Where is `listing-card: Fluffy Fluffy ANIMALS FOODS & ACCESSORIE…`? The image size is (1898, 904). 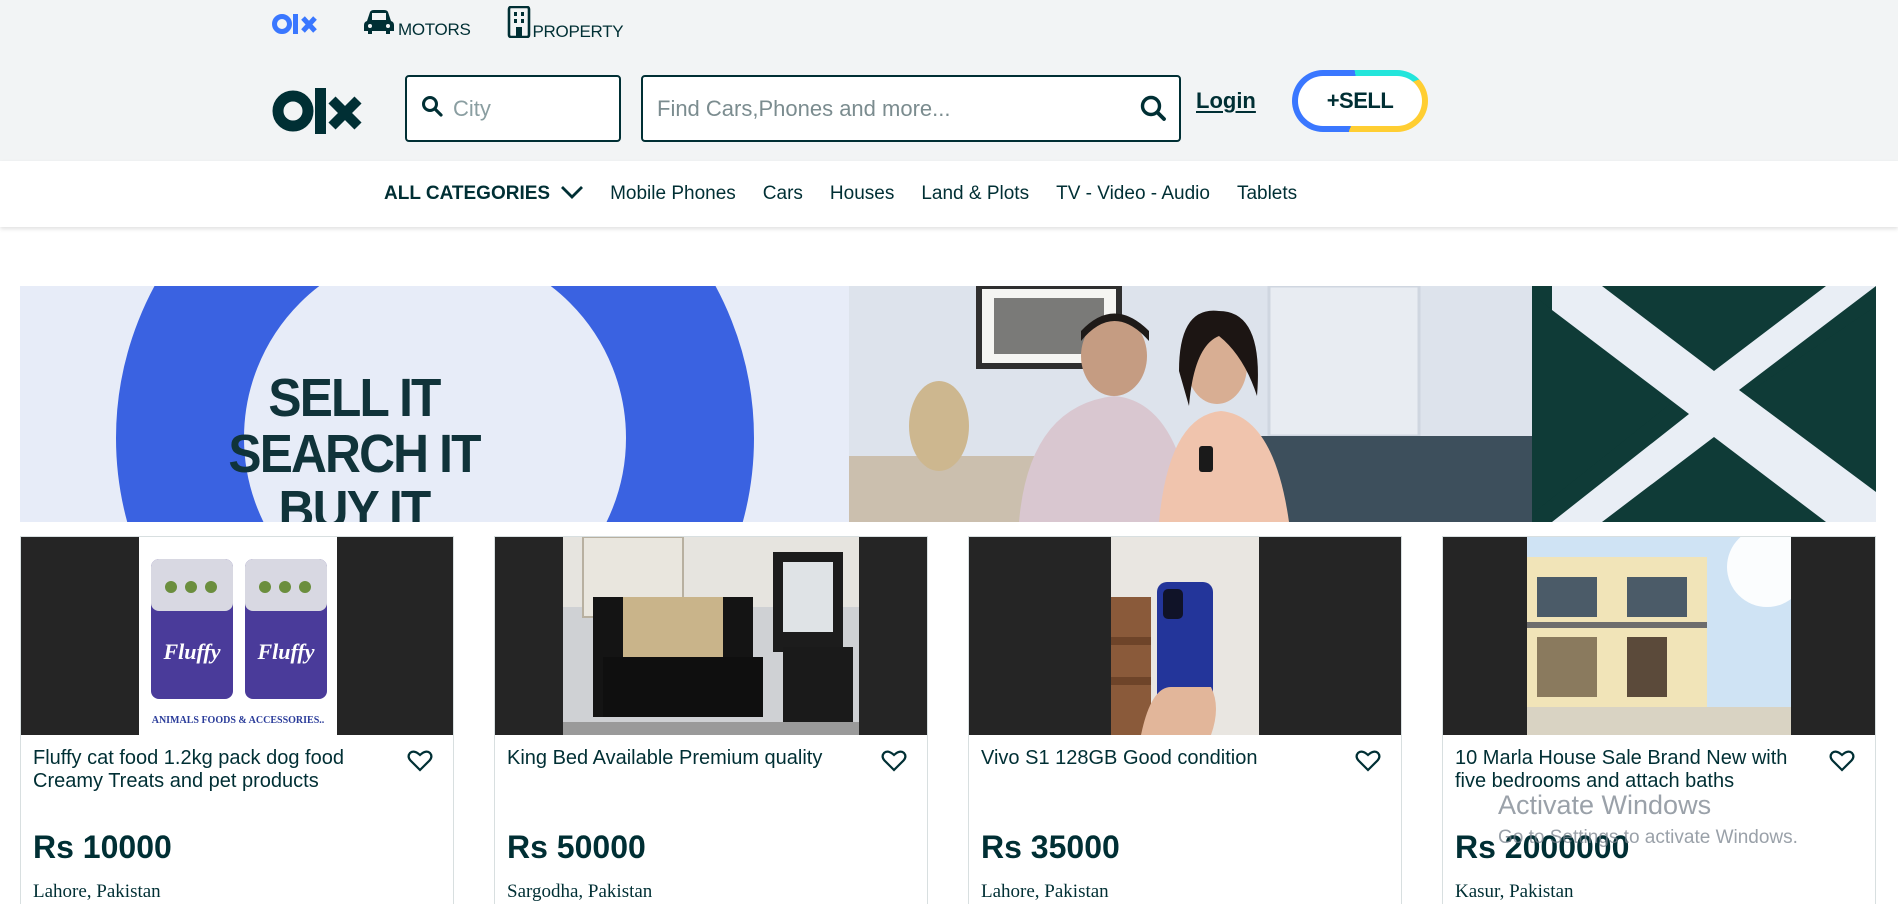 listing-card: Fluffy Fluffy ANIMALS FOODS & ACCESSORIE… is located at coordinates (237, 720).